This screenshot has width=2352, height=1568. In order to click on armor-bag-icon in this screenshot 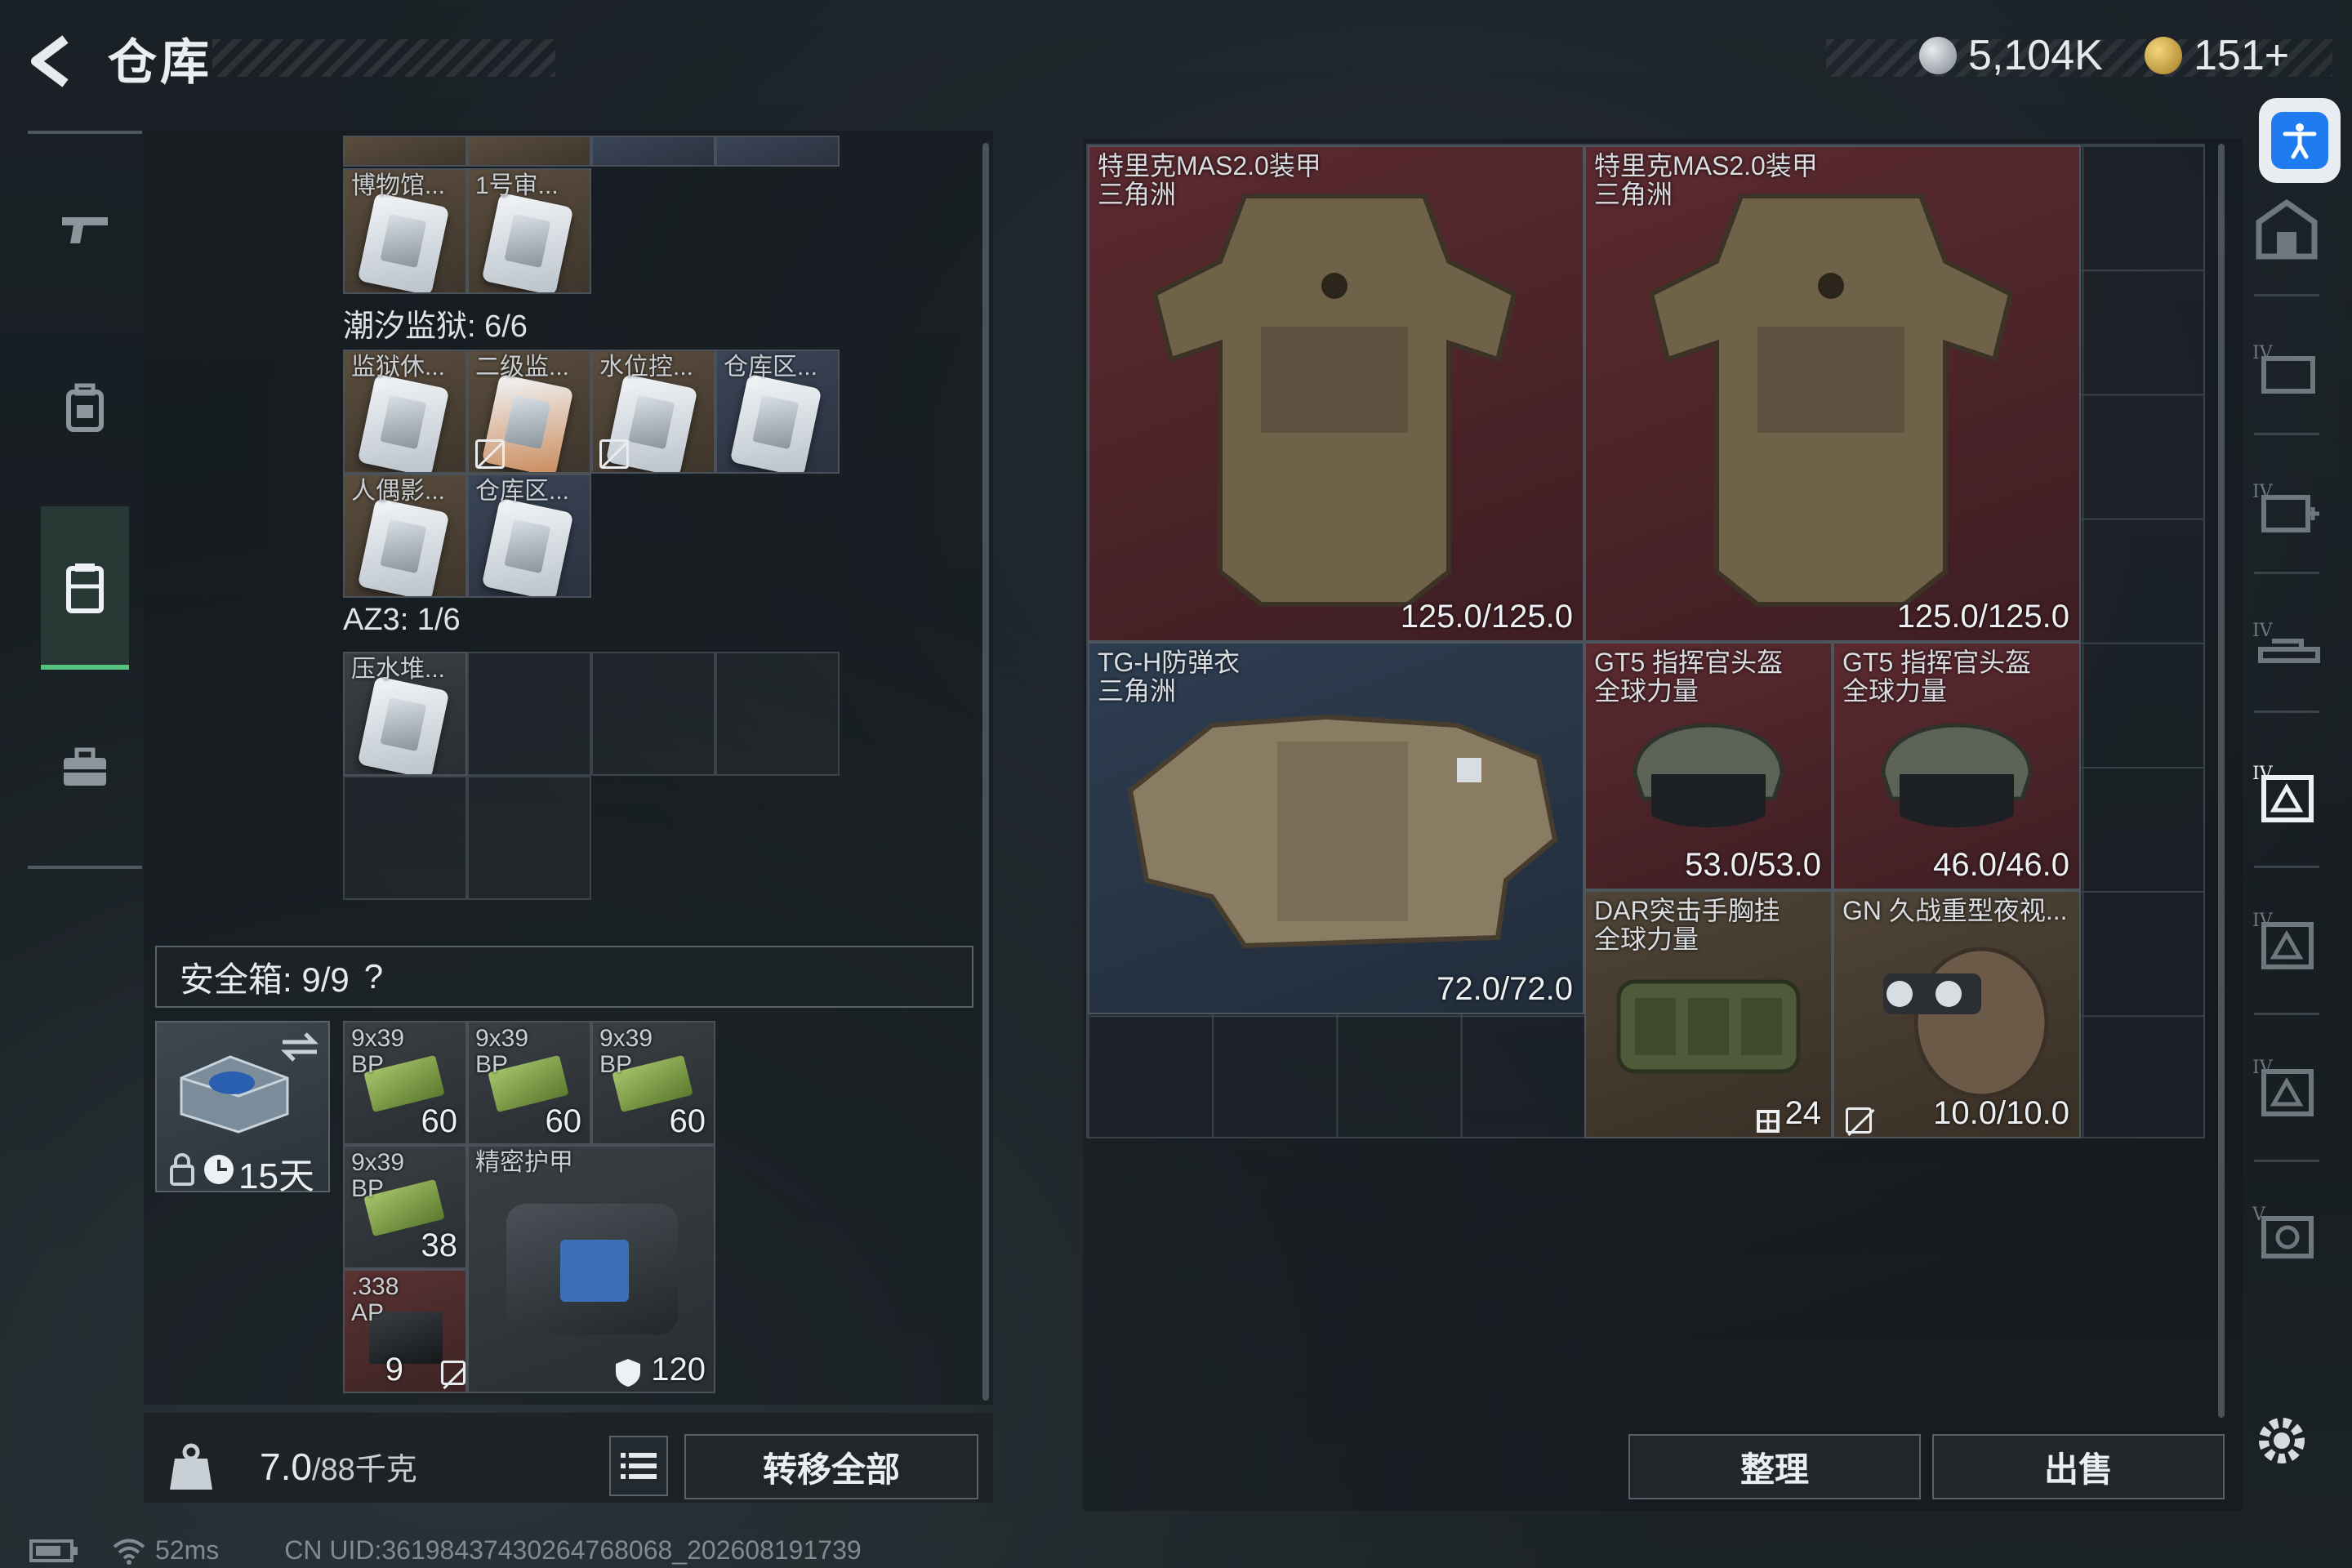, I will do `click(592, 1269)`.